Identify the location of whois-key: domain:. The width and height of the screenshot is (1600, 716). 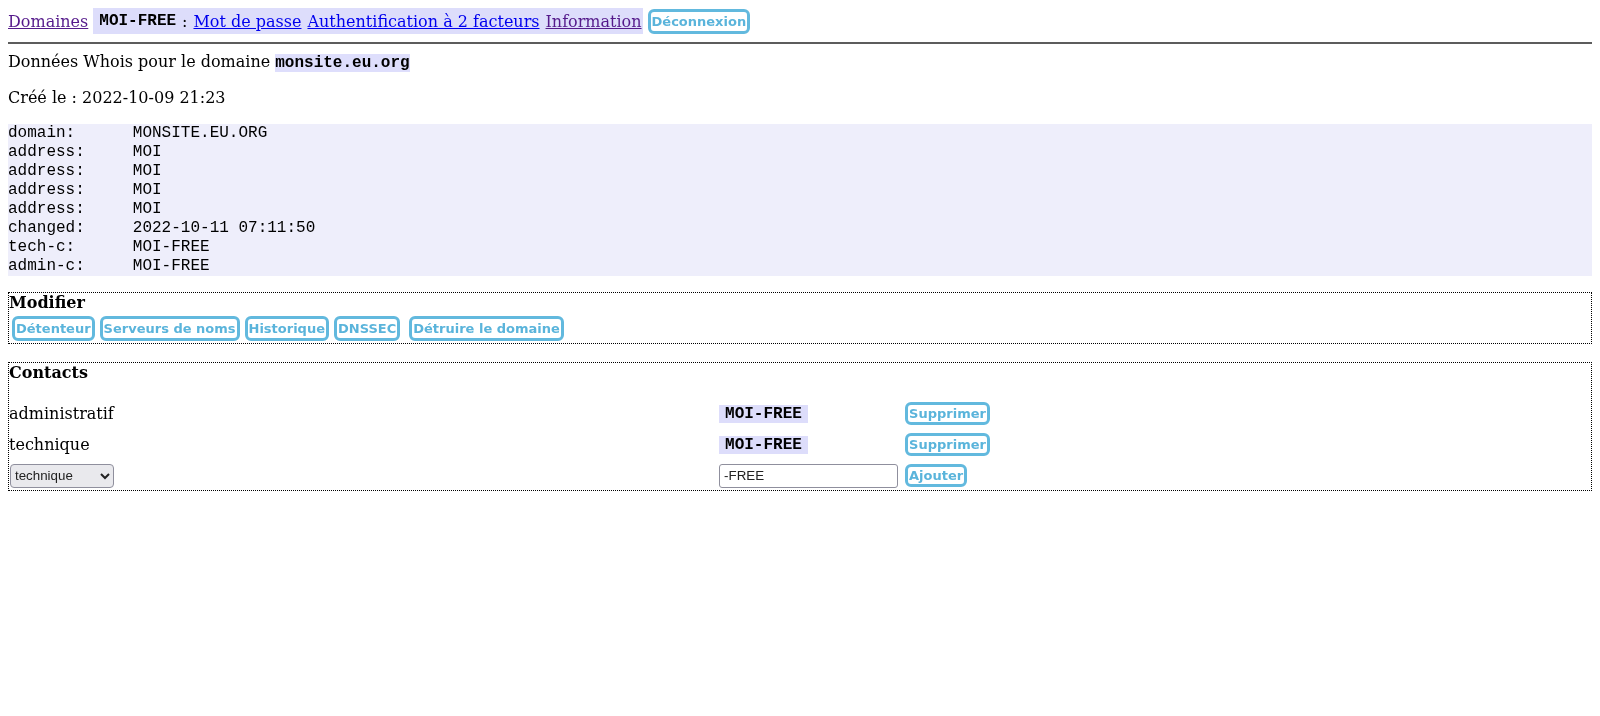
(70, 133).